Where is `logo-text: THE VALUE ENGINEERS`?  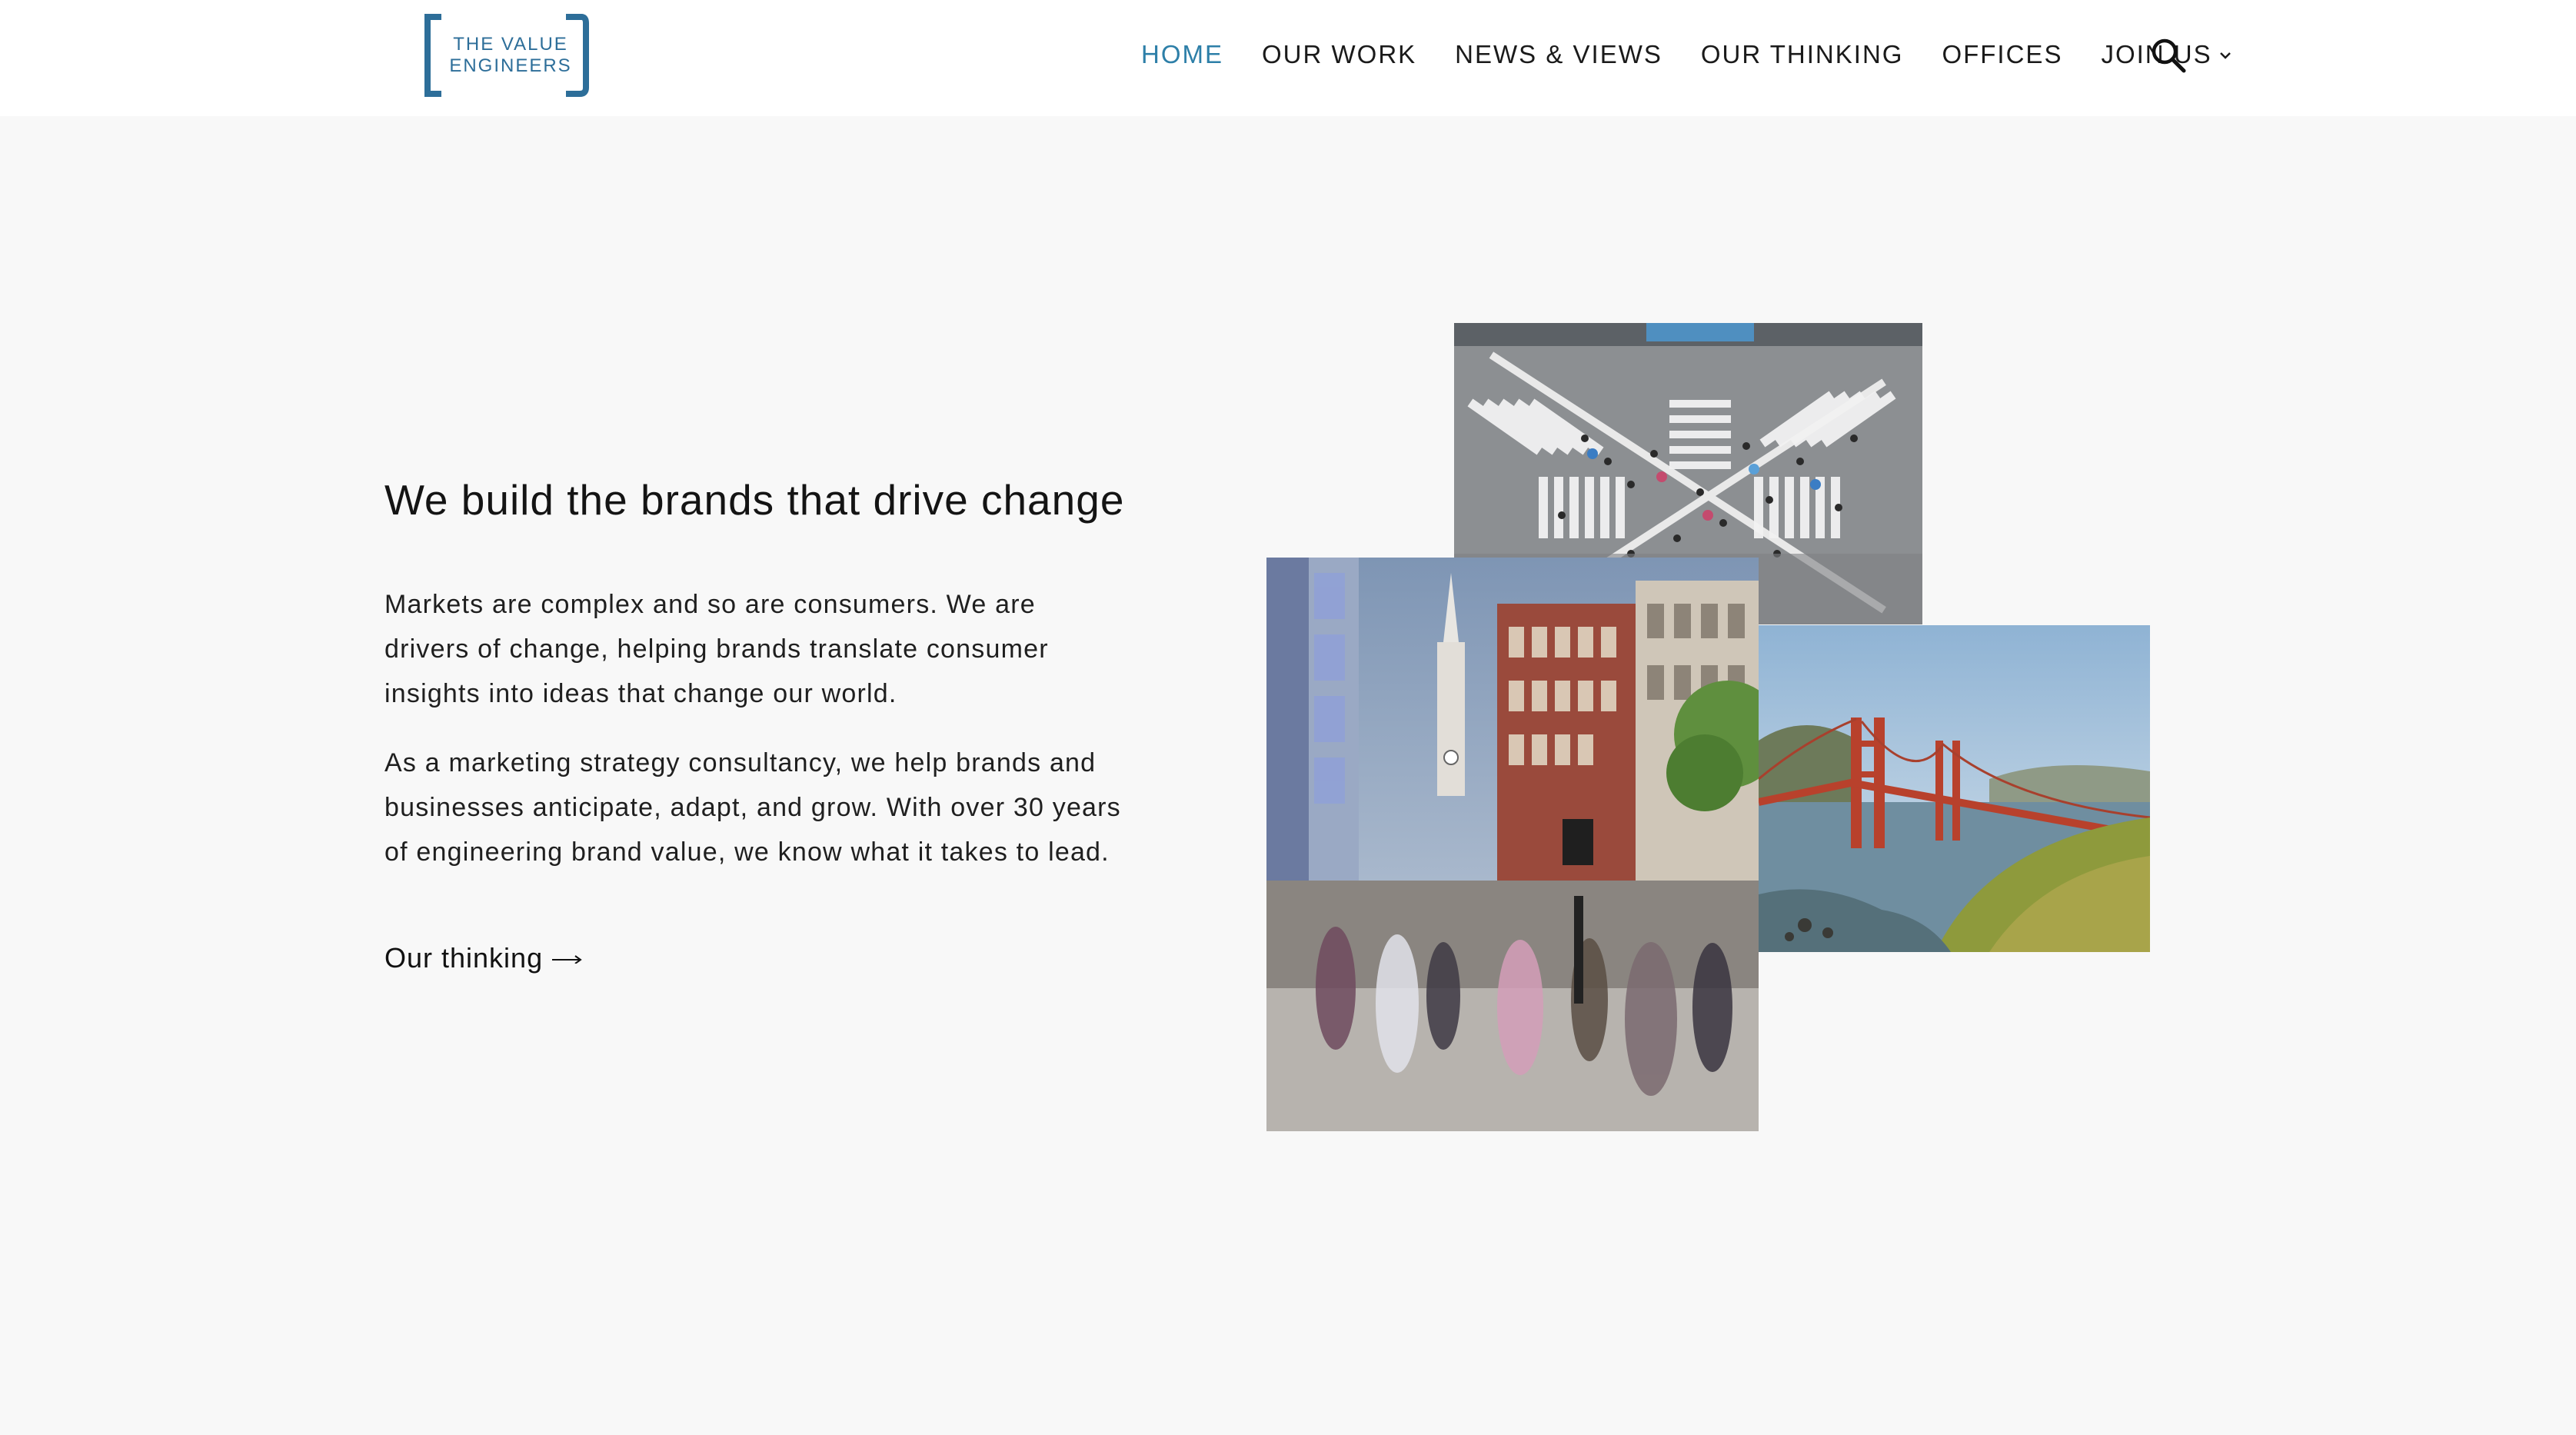
logo-text: THE VALUE ENGINEERS is located at coordinates (510, 56).